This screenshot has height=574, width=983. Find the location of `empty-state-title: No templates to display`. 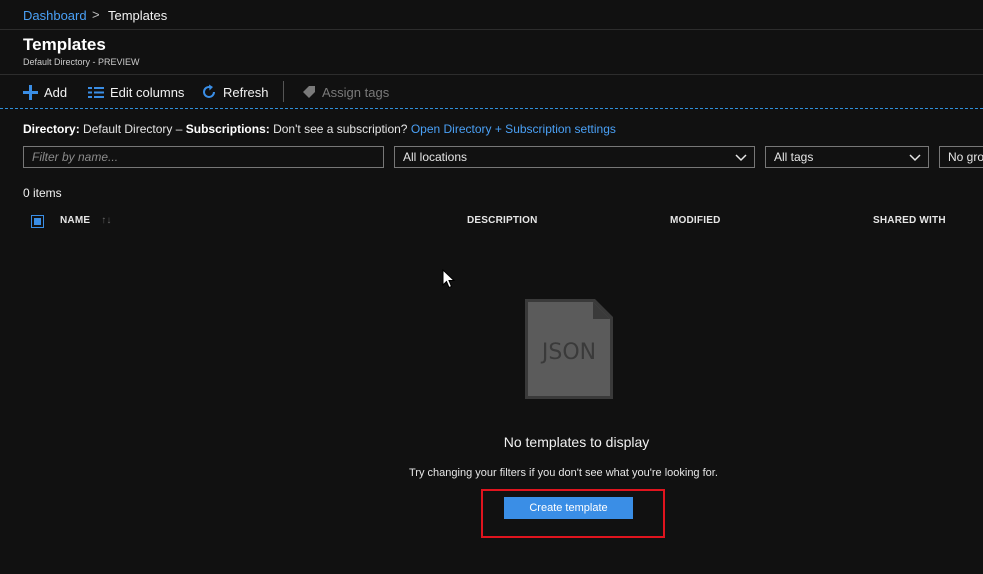

empty-state-title: No templates to display is located at coordinates (491, 442).